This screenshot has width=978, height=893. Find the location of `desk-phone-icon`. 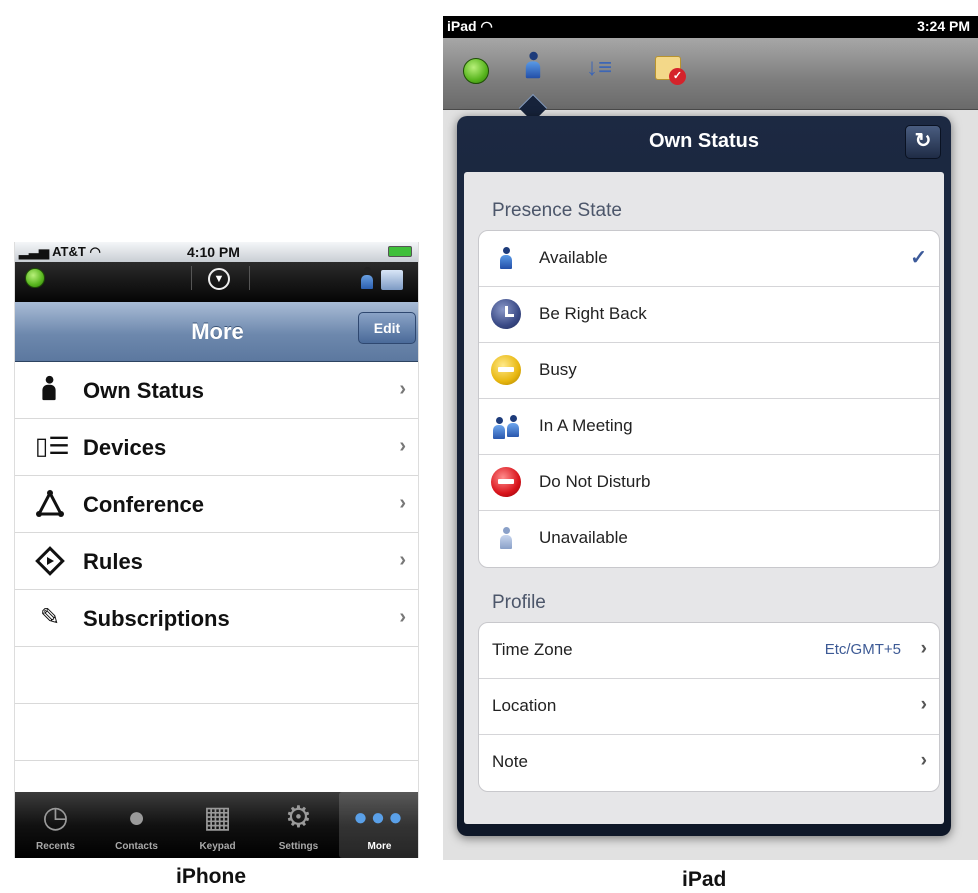

desk-phone-icon is located at coordinates (392, 280).